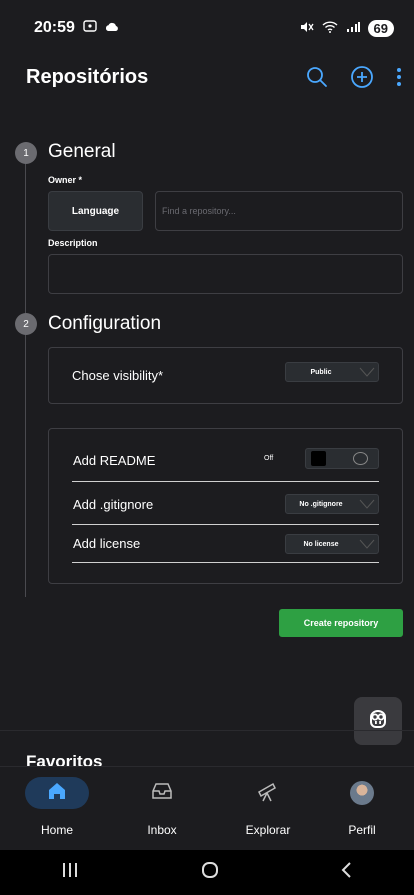 The image size is (414, 895). I want to click on status-bar: 20:59 69, so click(207, 28).